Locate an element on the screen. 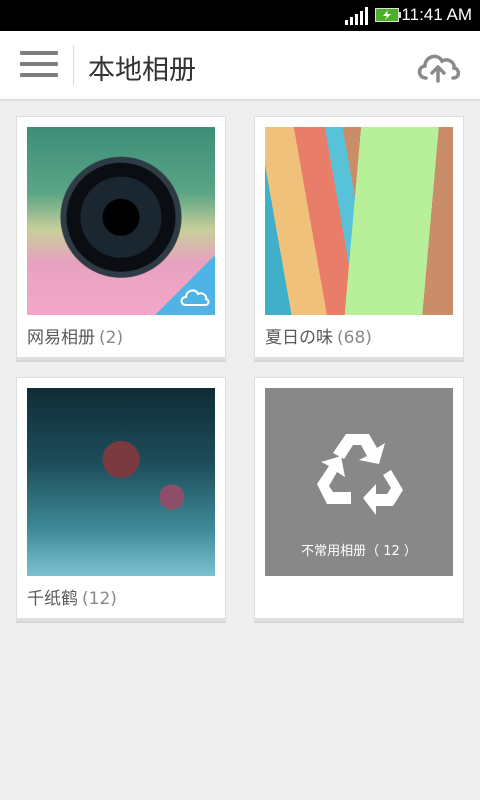  album-label: 网易相册 (2) is located at coordinates (75, 335).